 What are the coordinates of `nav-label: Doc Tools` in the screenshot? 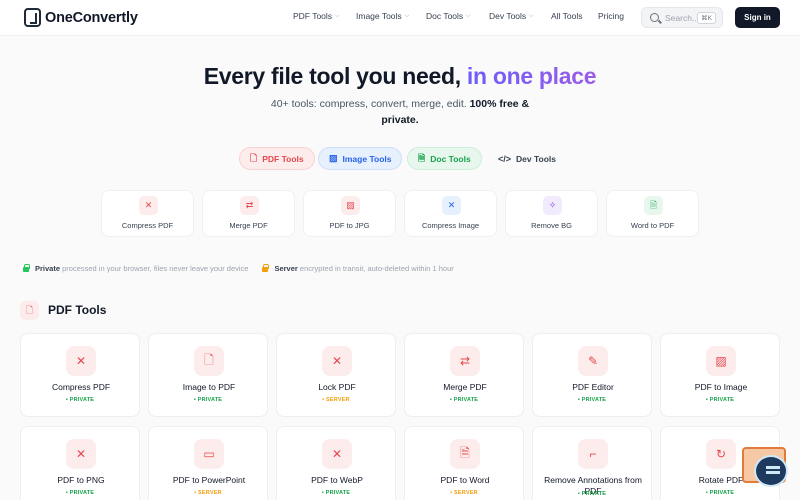 It's located at (445, 16).